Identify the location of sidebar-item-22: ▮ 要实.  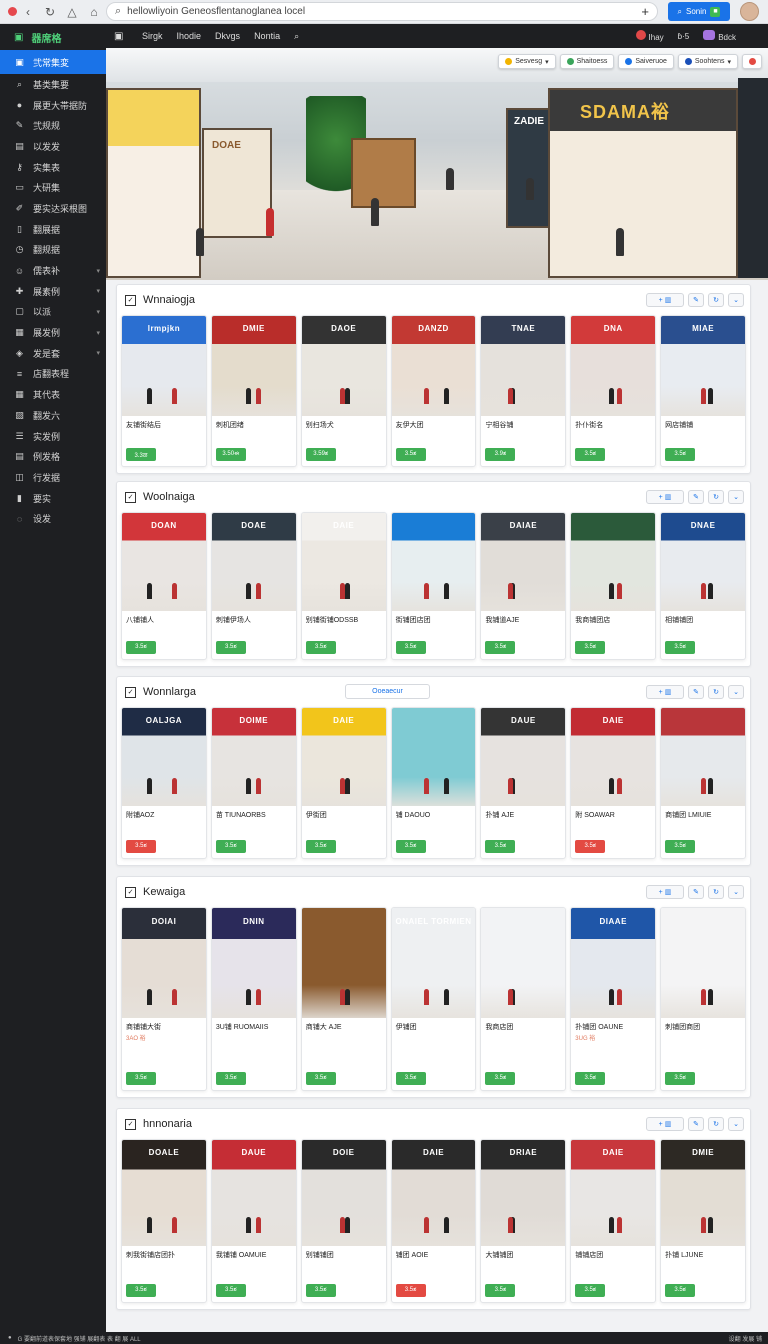
(53, 498).